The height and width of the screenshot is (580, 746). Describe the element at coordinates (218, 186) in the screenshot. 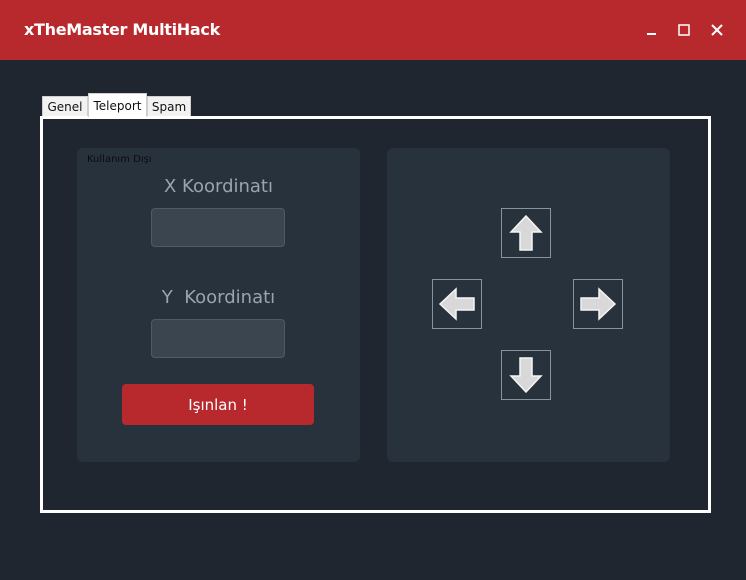

I see `x-coordinate-label: X Koordinatı` at that location.